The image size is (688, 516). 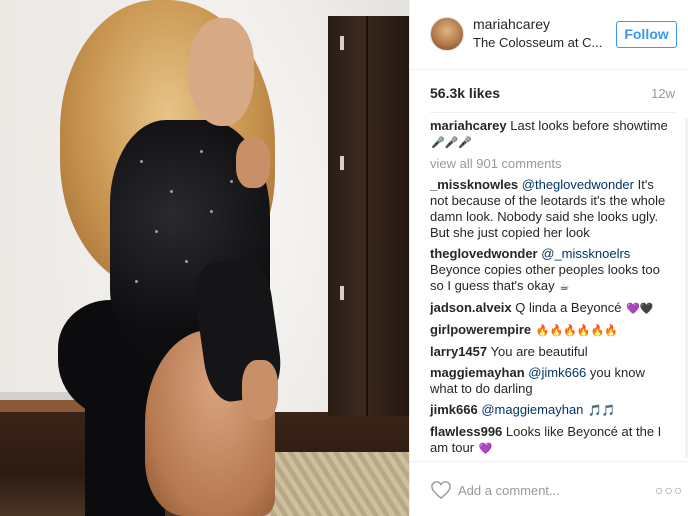 What do you see at coordinates (468, 125) in the screenshot?
I see `comment-user: mariahcarey` at bounding box center [468, 125].